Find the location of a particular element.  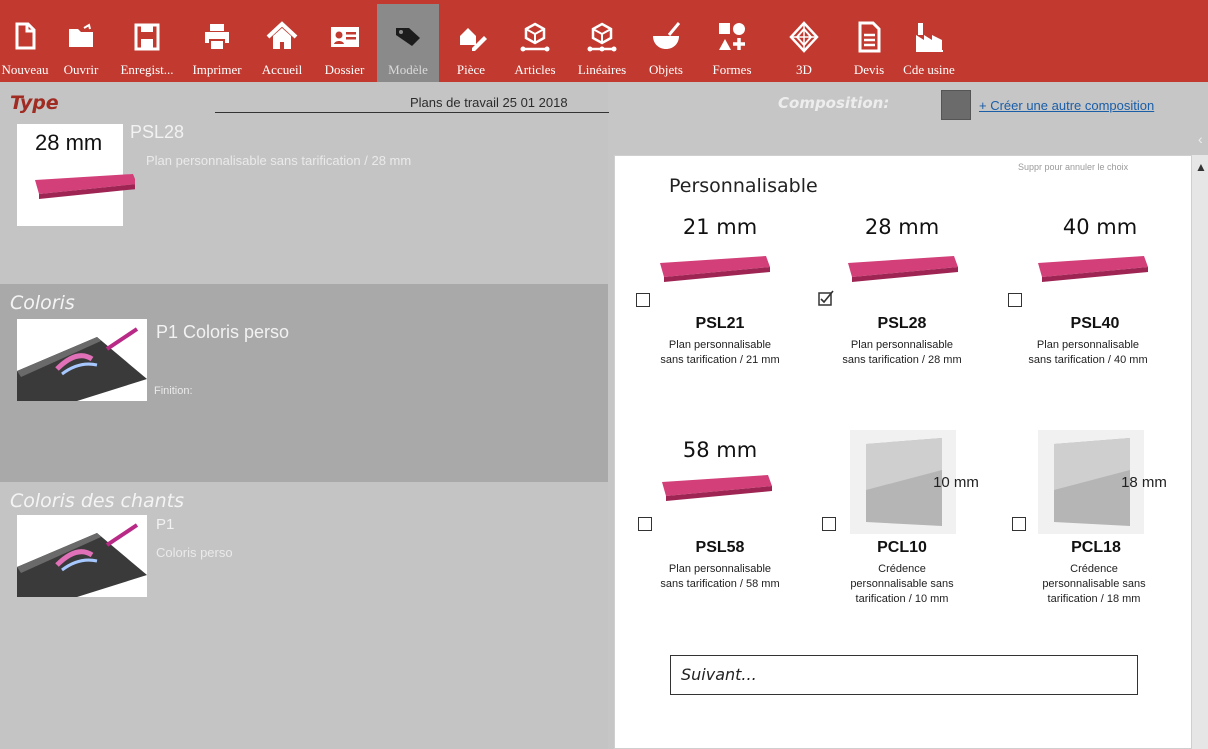

piece-button: Pièce is located at coordinates (471, 43).